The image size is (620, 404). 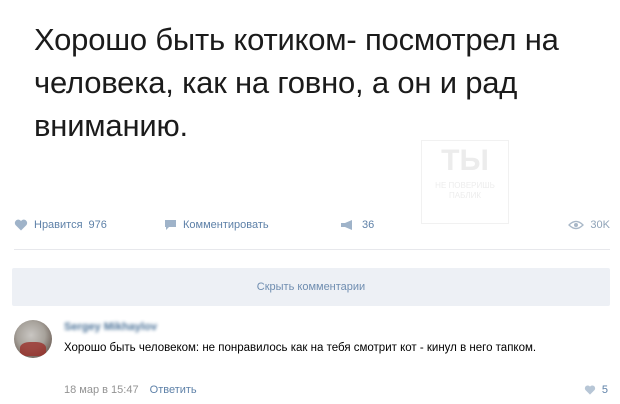 What do you see at coordinates (312, 249) in the screenshot?
I see `divider` at bounding box center [312, 249].